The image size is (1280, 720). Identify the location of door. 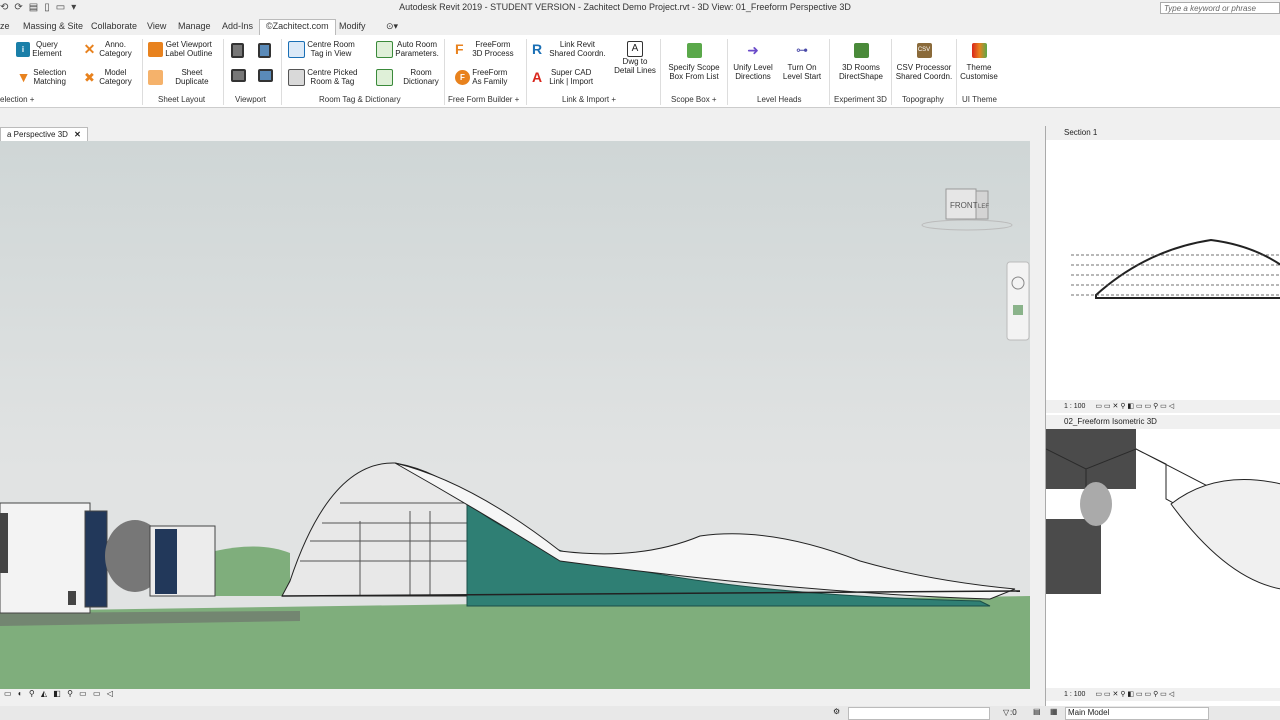
(72, 598).